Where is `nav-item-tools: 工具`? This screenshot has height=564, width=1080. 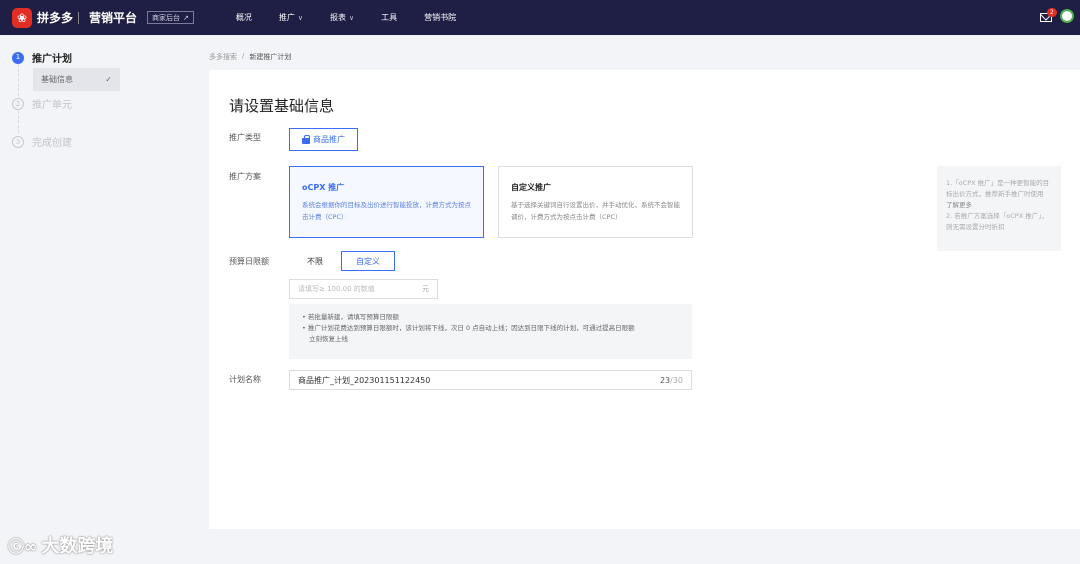 nav-item-tools: 工具 is located at coordinates (389, 17).